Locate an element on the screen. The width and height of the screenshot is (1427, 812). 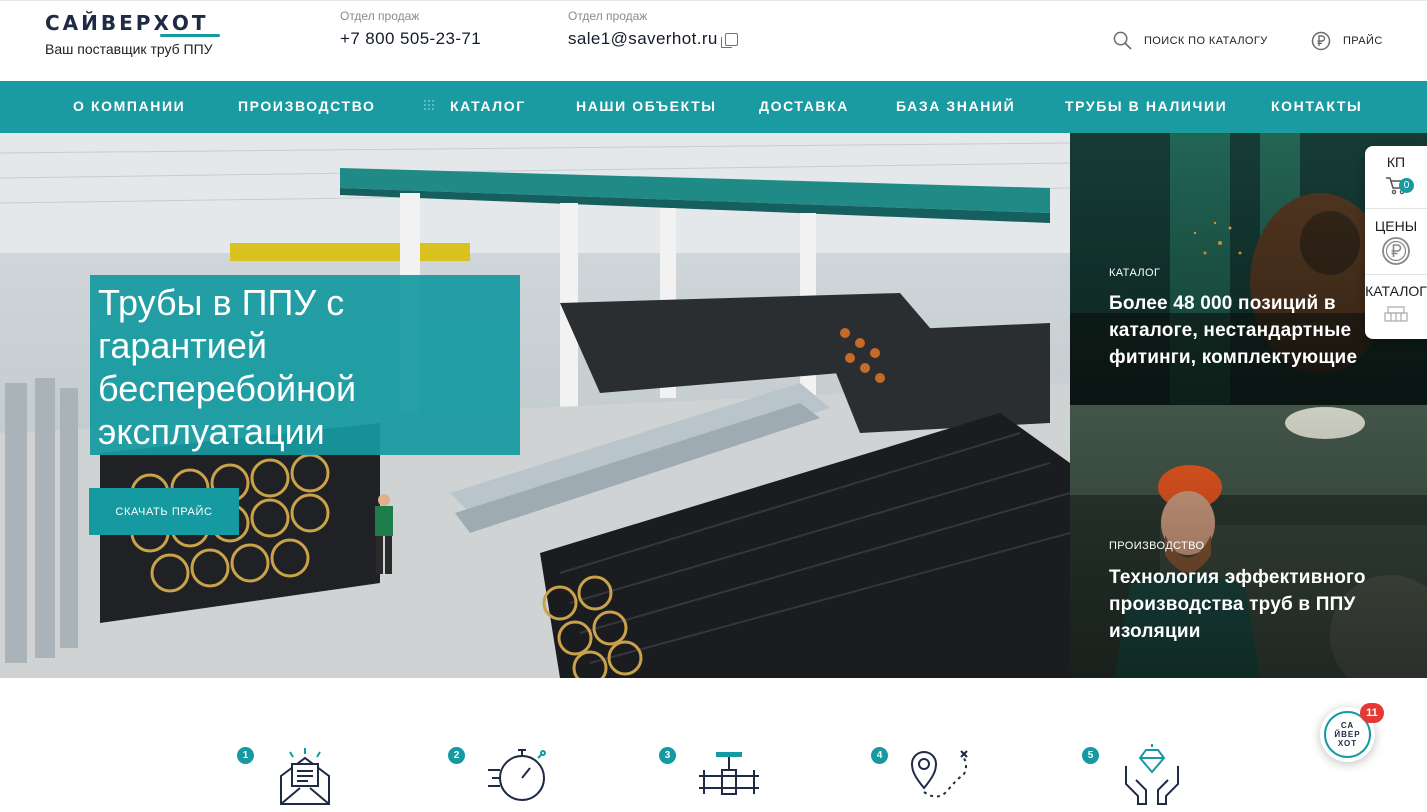
pipes-icon is located at coordinates (1396, 314).